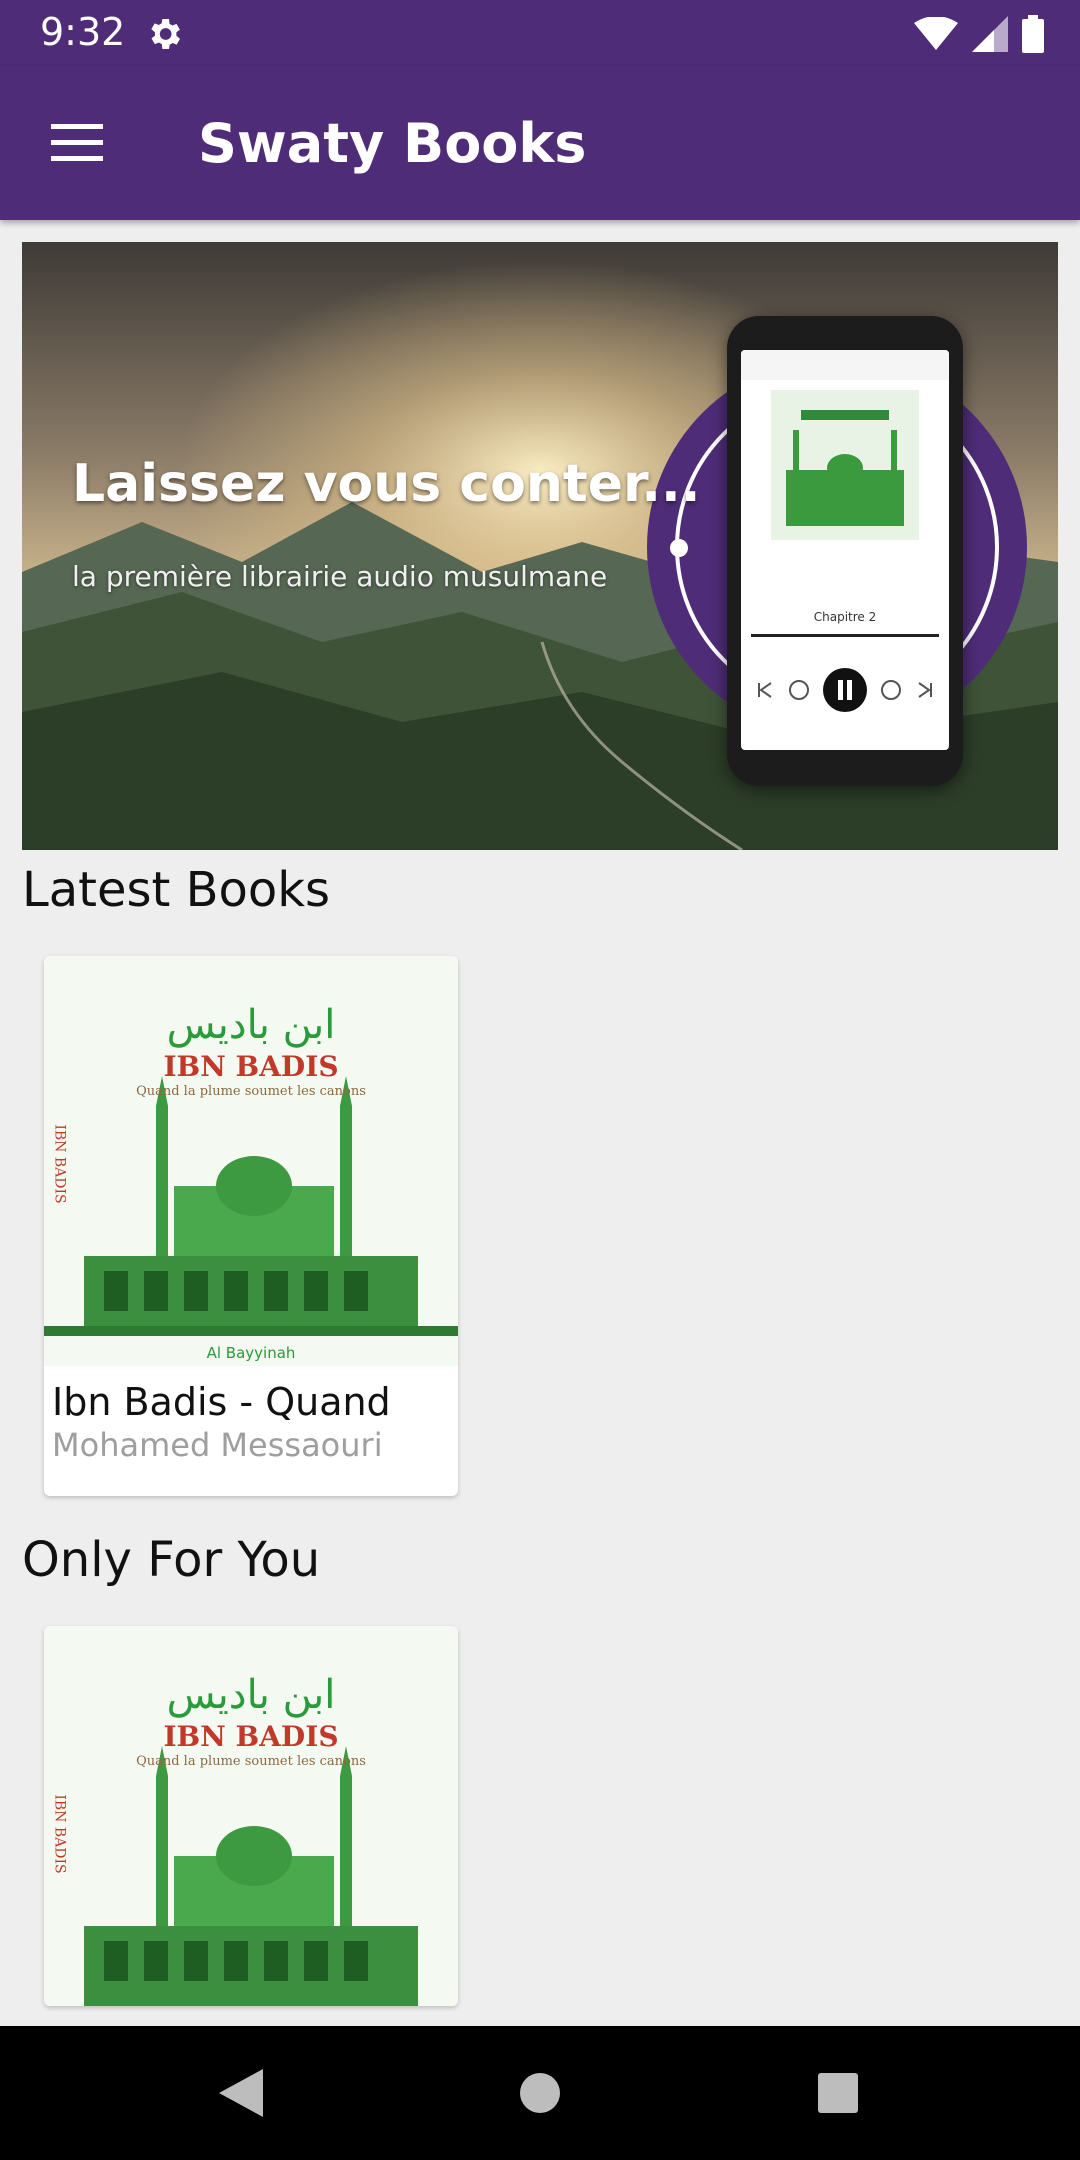 This screenshot has height=2160, width=1080. Describe the element at coordinates (340, 576) in the screenshot. I see `banner-subtitle: la première librairie audio musulmane` at that location.